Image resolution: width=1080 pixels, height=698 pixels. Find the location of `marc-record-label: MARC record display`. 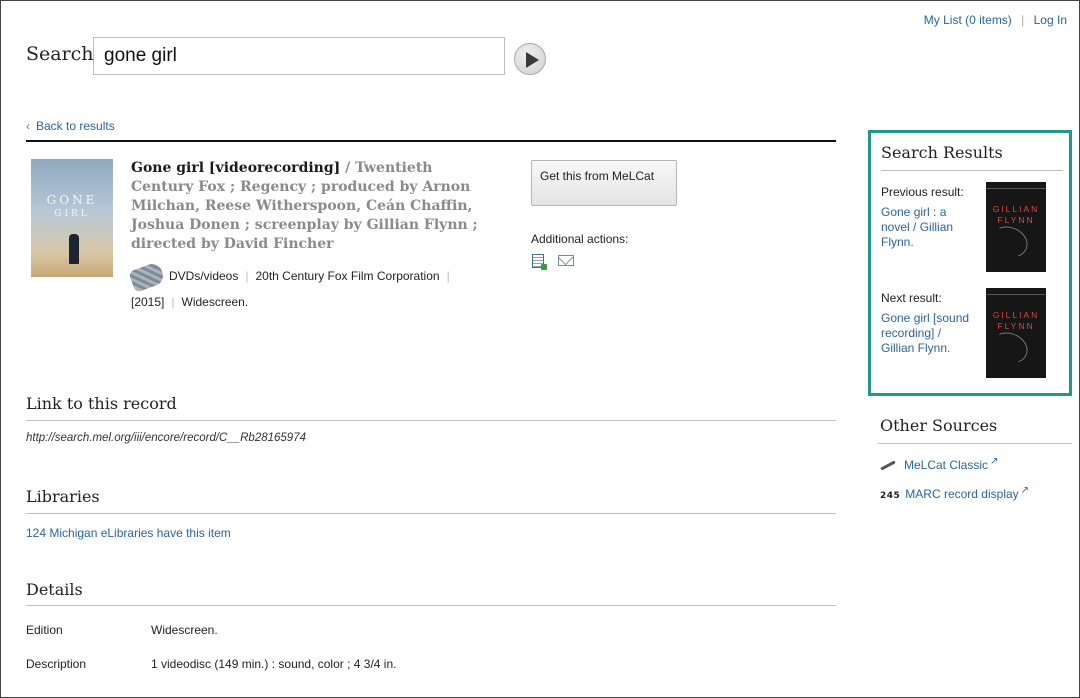

marc-record-label: MARC record display is located at coordinates (962, 494).